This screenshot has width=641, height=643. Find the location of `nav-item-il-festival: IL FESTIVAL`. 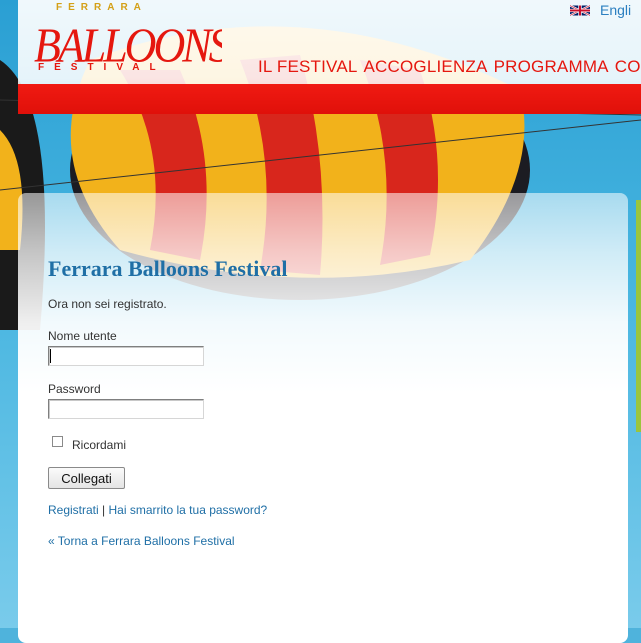

nav-item-il-festival: IL FESTIVAL is located at coordinates (308, 67).